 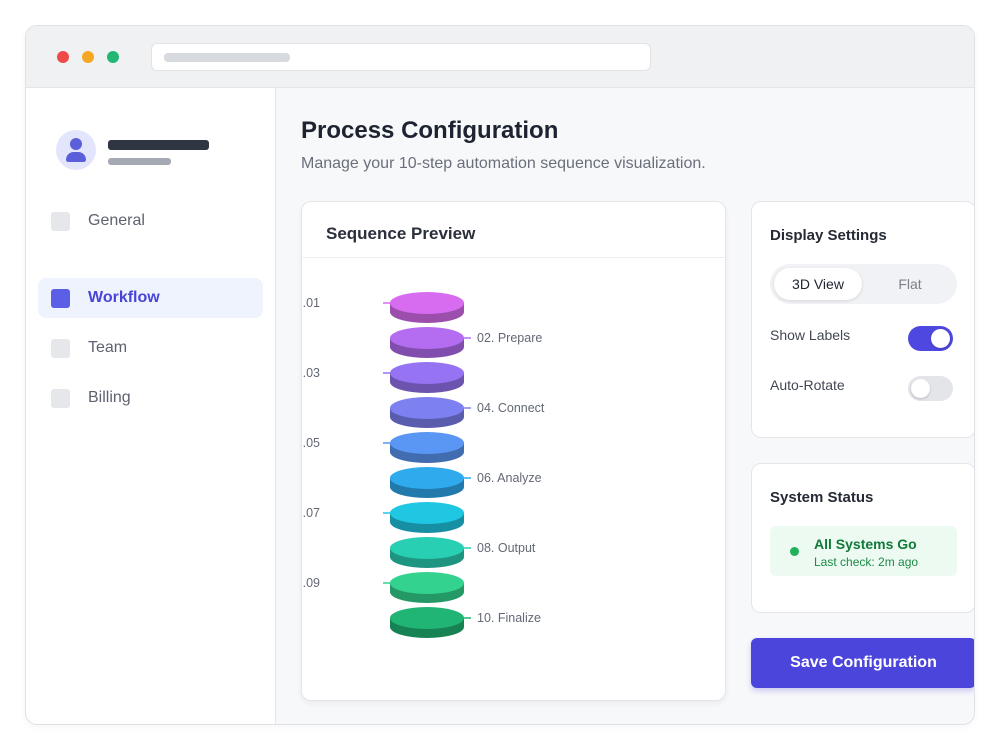 What do you see at coordinates (794, 551) in the screenshot?
I see `status-dot-icon` at bounding box center [794, 551].